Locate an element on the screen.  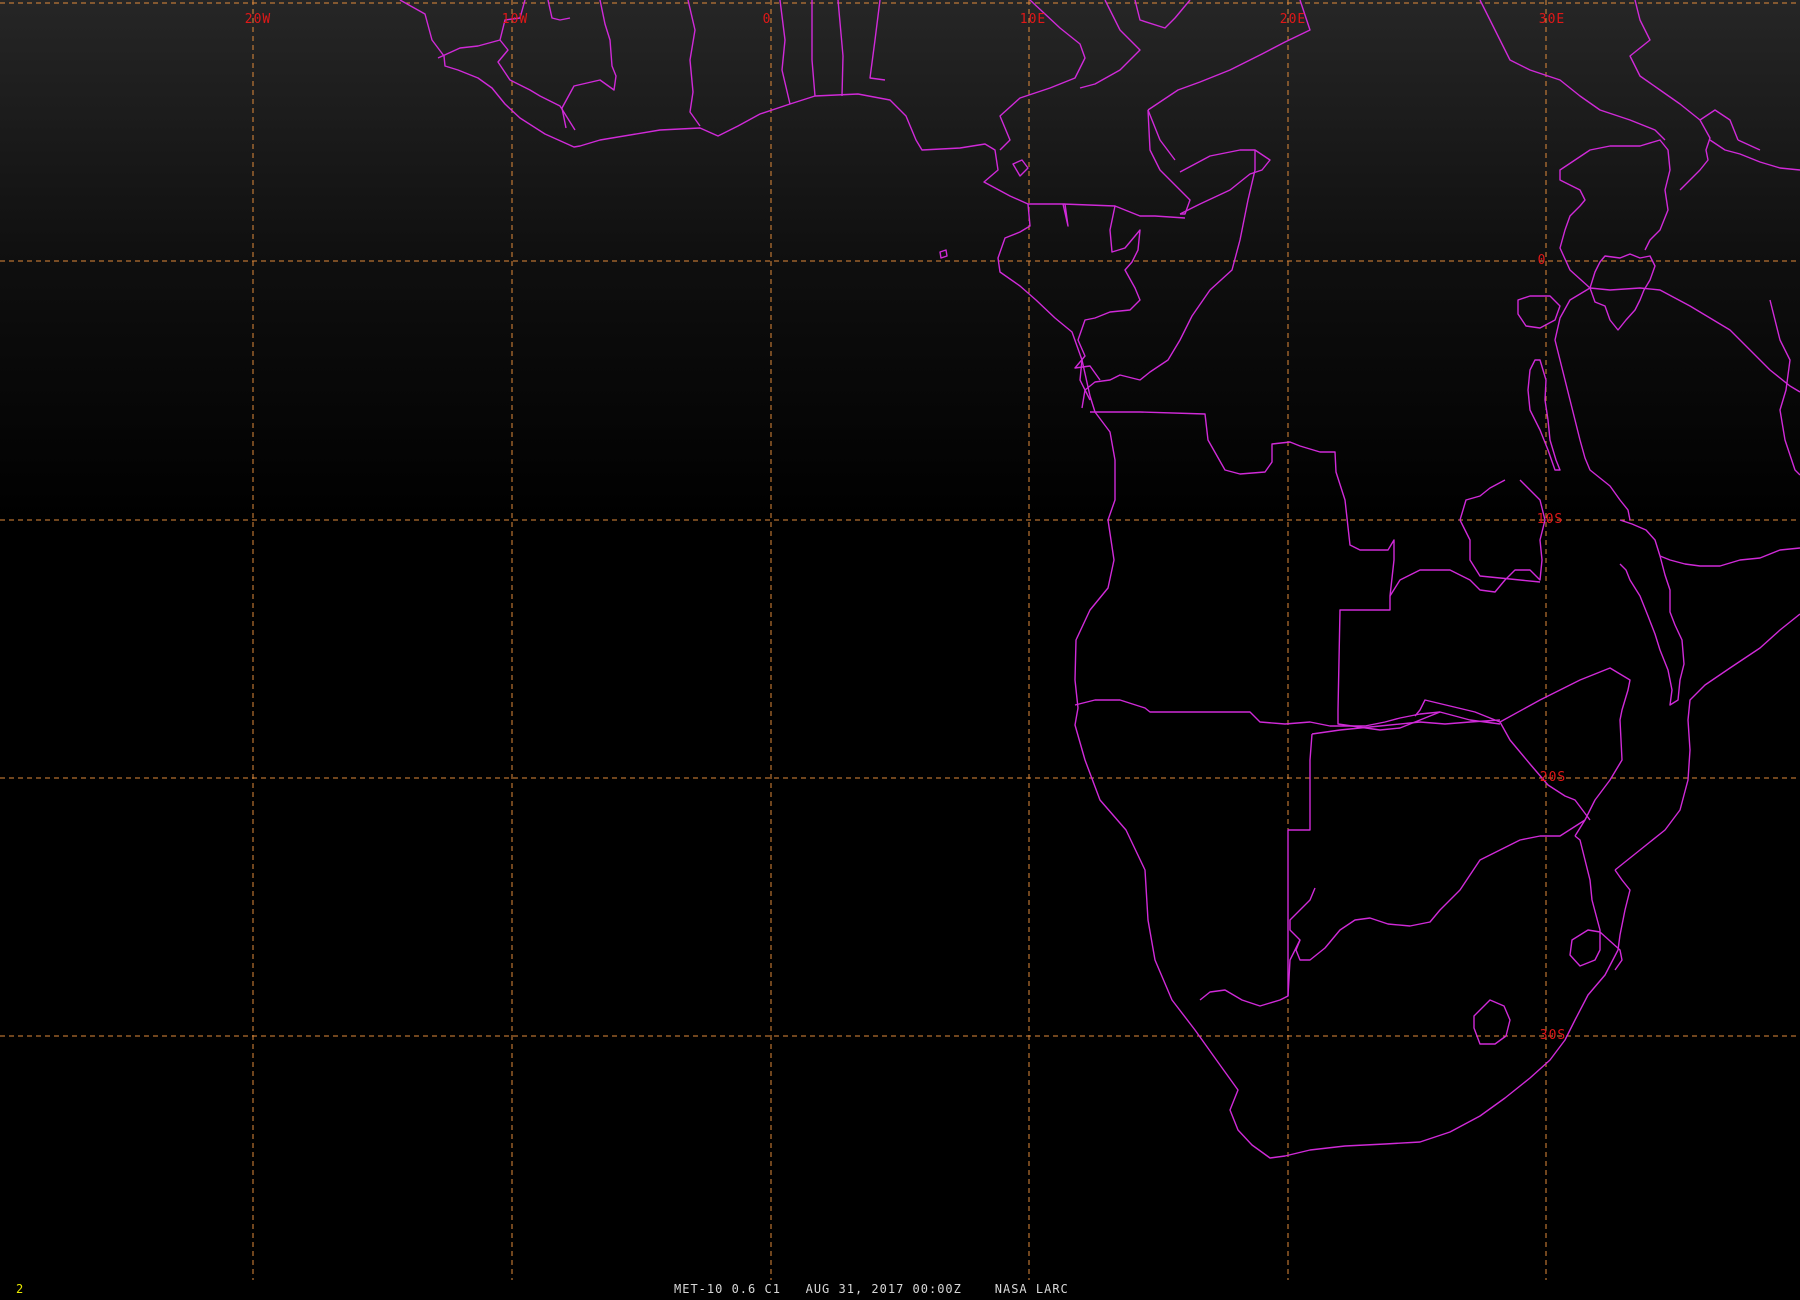
lon-label-30e: 30E is located at coordinates (1552, 19).